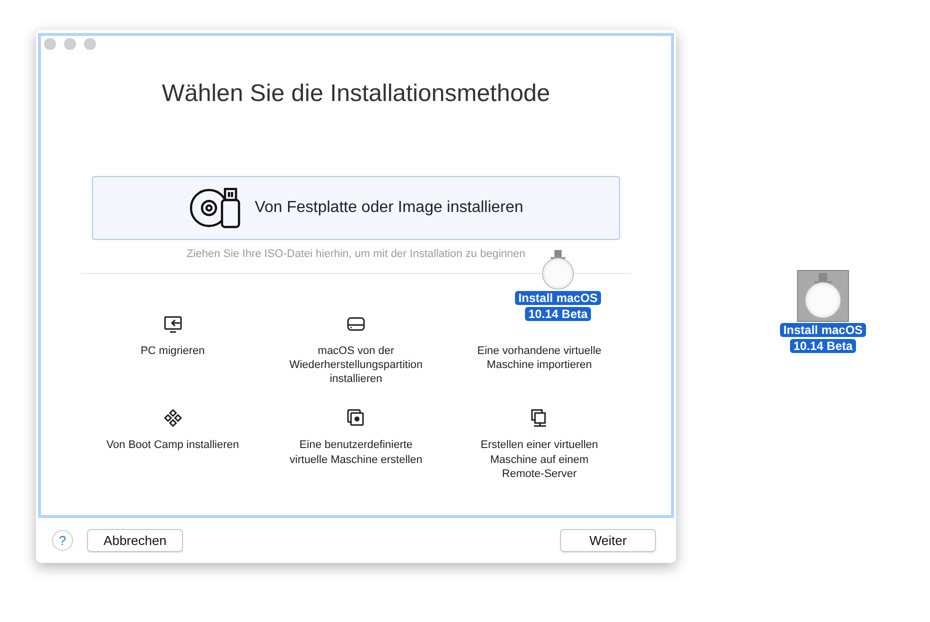 The height and width of the screenshot is (622, 930). Describe the element at coordinates (823, 296) in the screenshot. I see `installer-file-icon` at that location.